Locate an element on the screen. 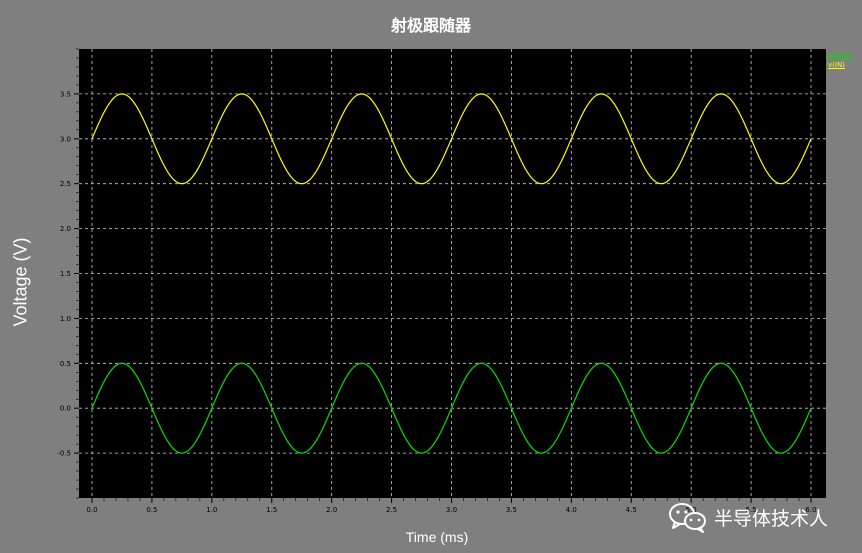  wechat-icon is located at coordinates (687, 518).